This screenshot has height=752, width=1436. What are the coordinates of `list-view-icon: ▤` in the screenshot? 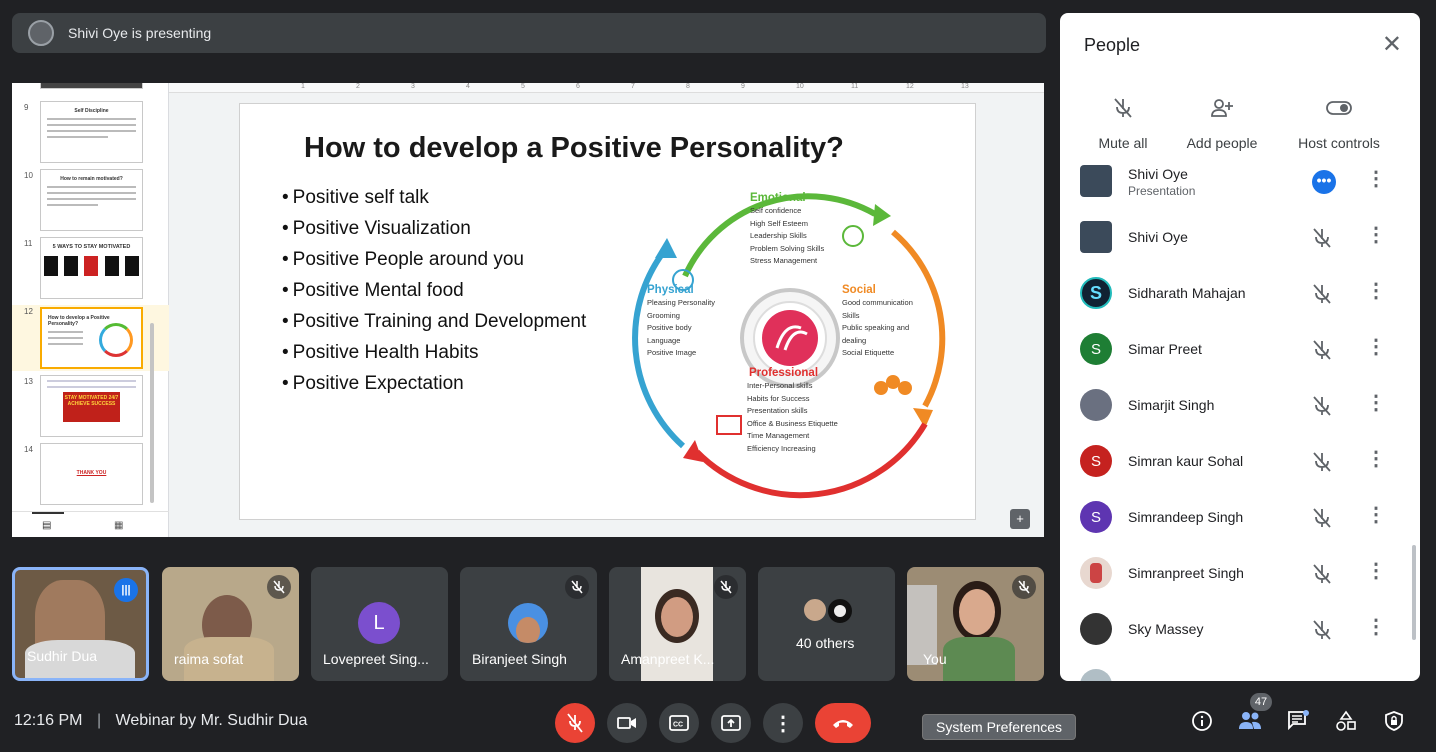 It's located at (46, 525).